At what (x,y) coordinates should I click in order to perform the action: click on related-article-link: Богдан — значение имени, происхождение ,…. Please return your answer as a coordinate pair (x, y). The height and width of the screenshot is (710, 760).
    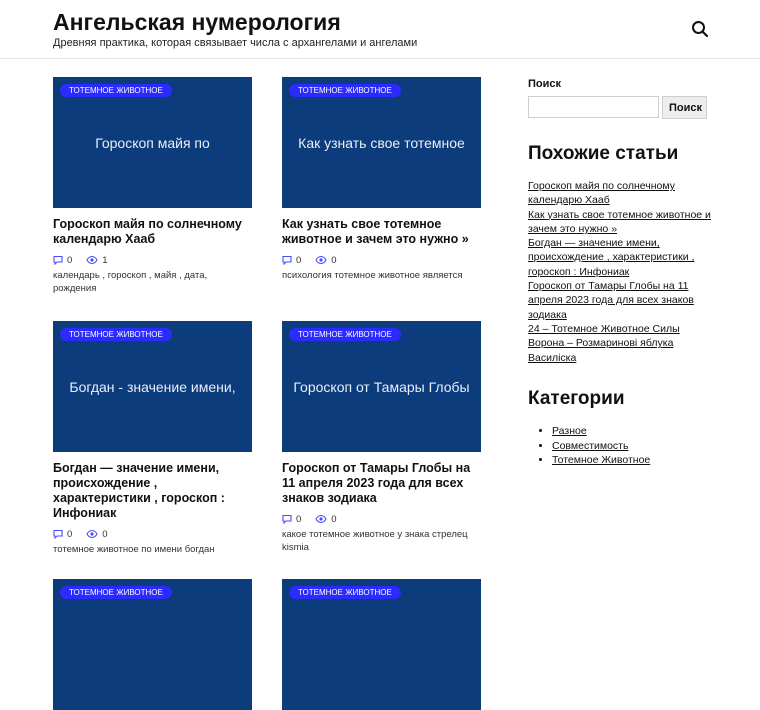
    Looking at the image, I should click on (623, 257).